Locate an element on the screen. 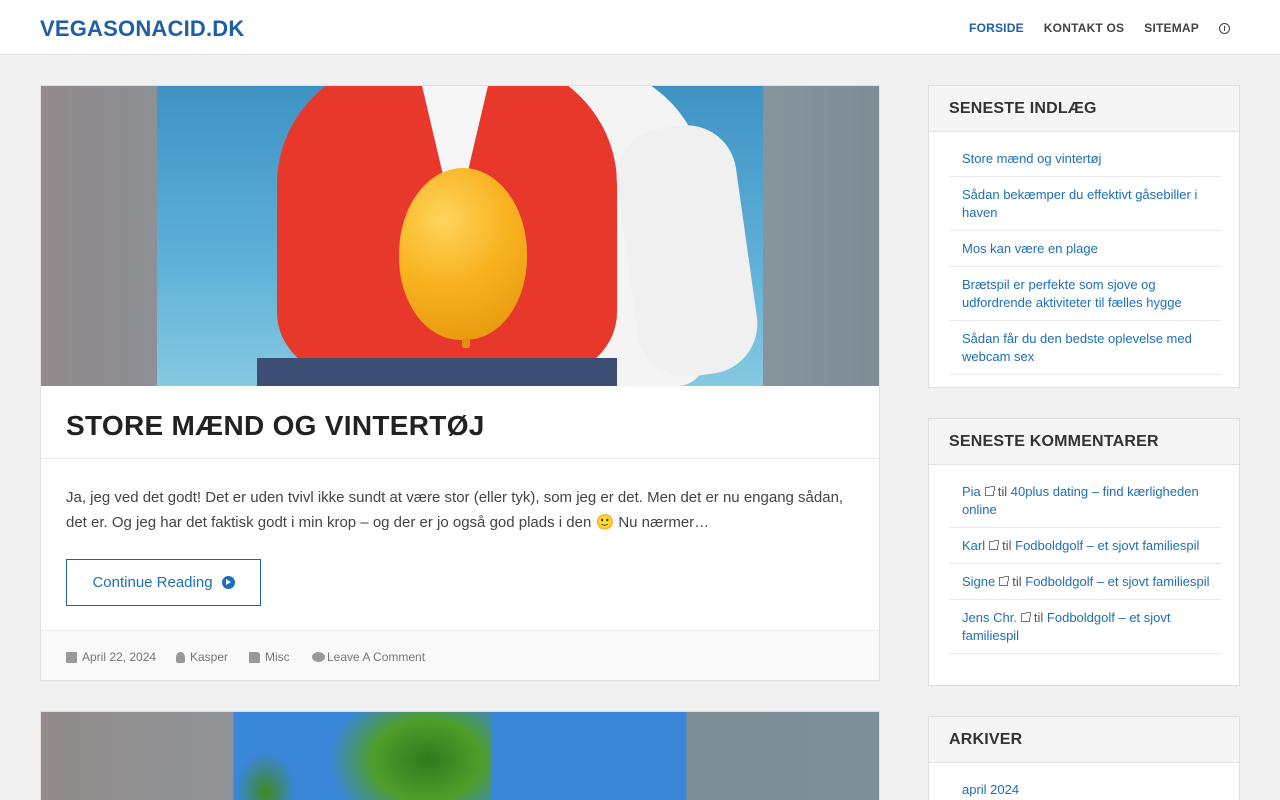 This screenshot has height=800, width=1280. post-author: Kasper is located at coordinates (202, 657).